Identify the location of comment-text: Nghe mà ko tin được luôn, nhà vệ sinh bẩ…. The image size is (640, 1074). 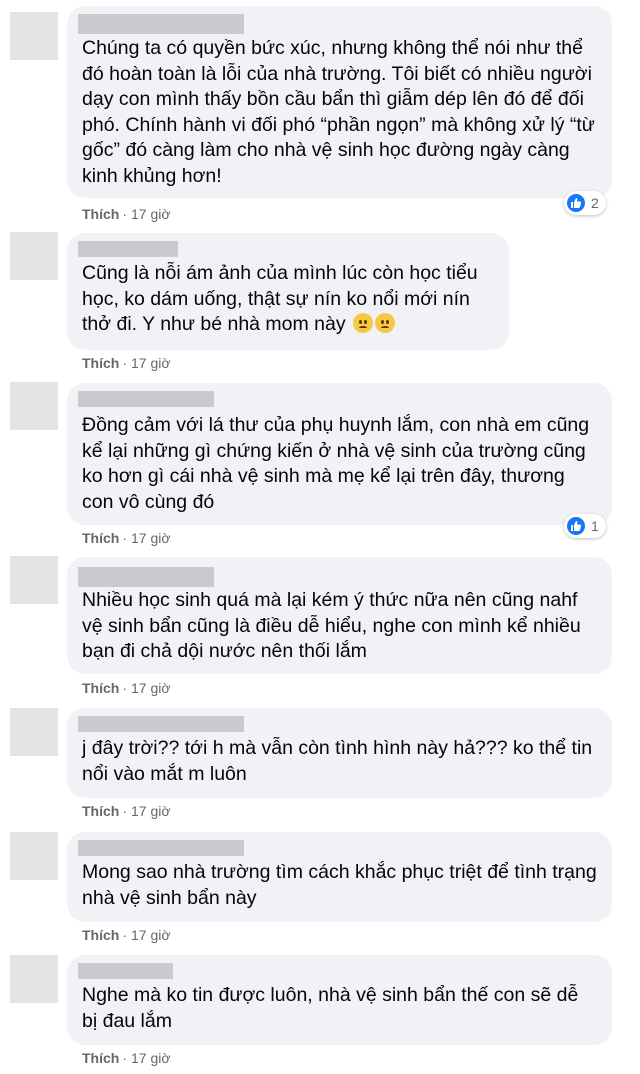
(330, 1008).